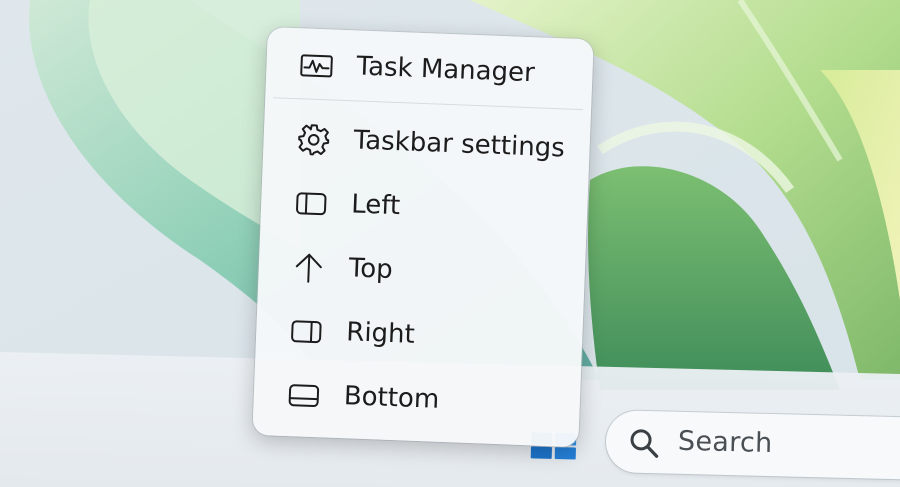 The height and width of the screenshot is (487, 900). Describe the element at coordinates (375, 205) in the screenshot. I see `menu-label-left: Left` at that location.